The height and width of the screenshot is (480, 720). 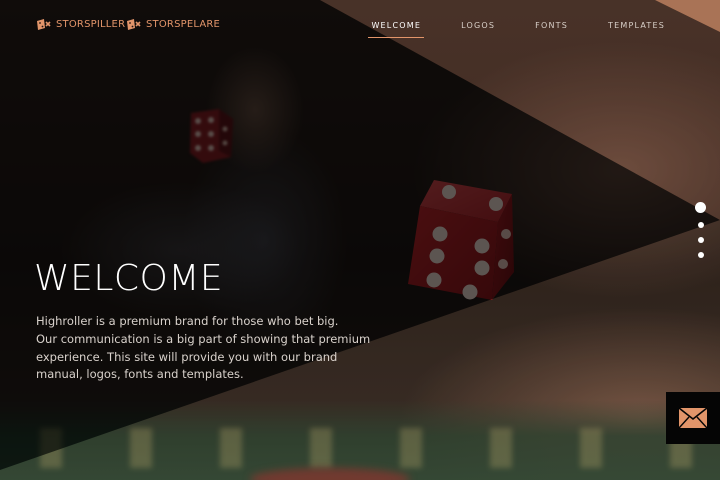 I want to click on brand-name: STORSPELARE, so click(x=183, y=24).